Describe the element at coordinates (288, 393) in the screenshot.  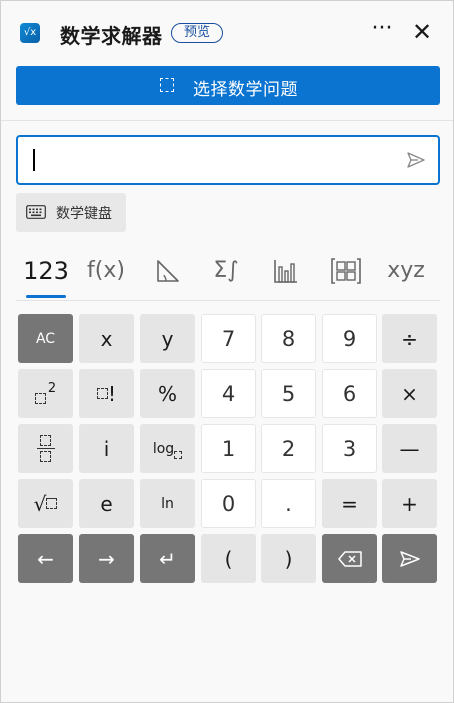
I see `key-5: 5` at that location.